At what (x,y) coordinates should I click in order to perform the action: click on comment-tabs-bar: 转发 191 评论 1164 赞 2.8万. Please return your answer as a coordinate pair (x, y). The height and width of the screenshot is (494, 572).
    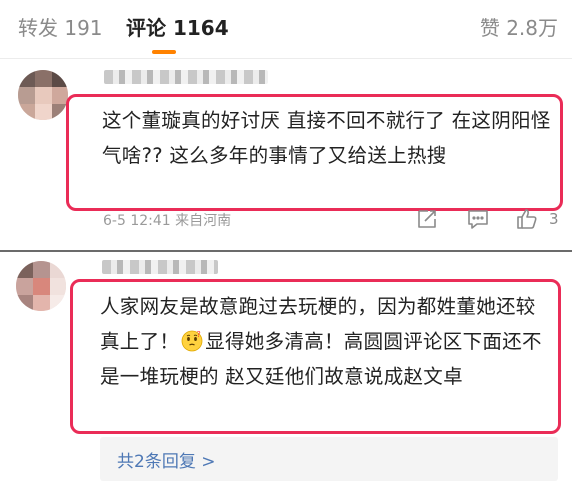
    Looking at the image, I should click on (286, 29).